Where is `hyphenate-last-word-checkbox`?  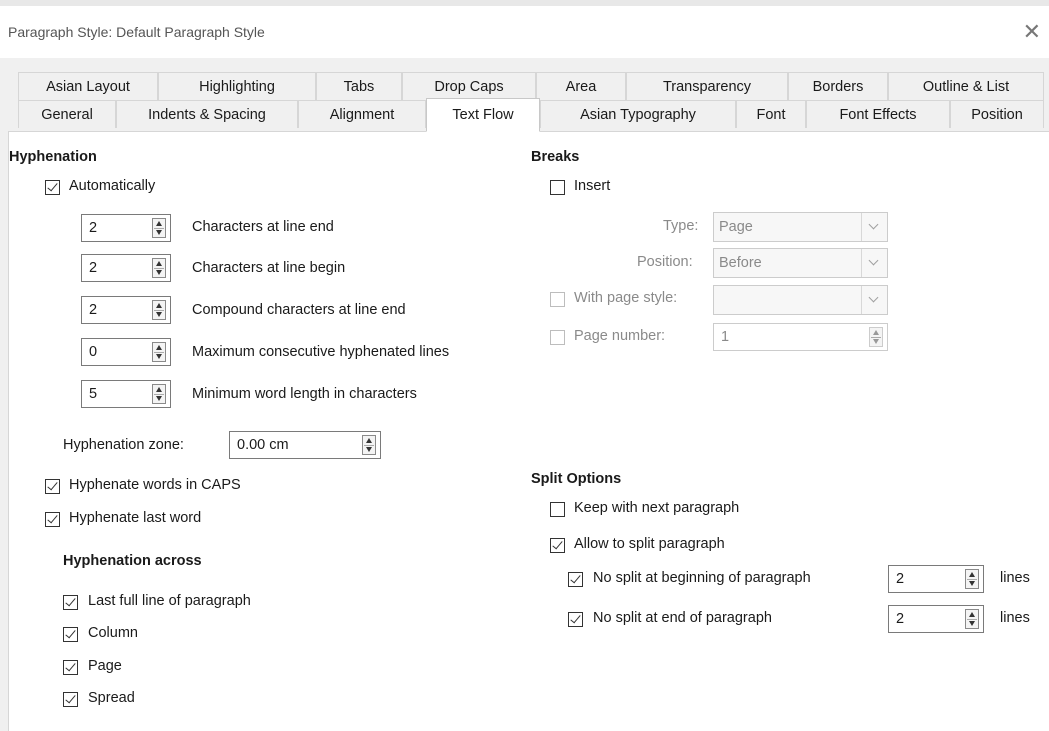 hyphenate-last-word-checkbox is located at coordinates (52, 519).